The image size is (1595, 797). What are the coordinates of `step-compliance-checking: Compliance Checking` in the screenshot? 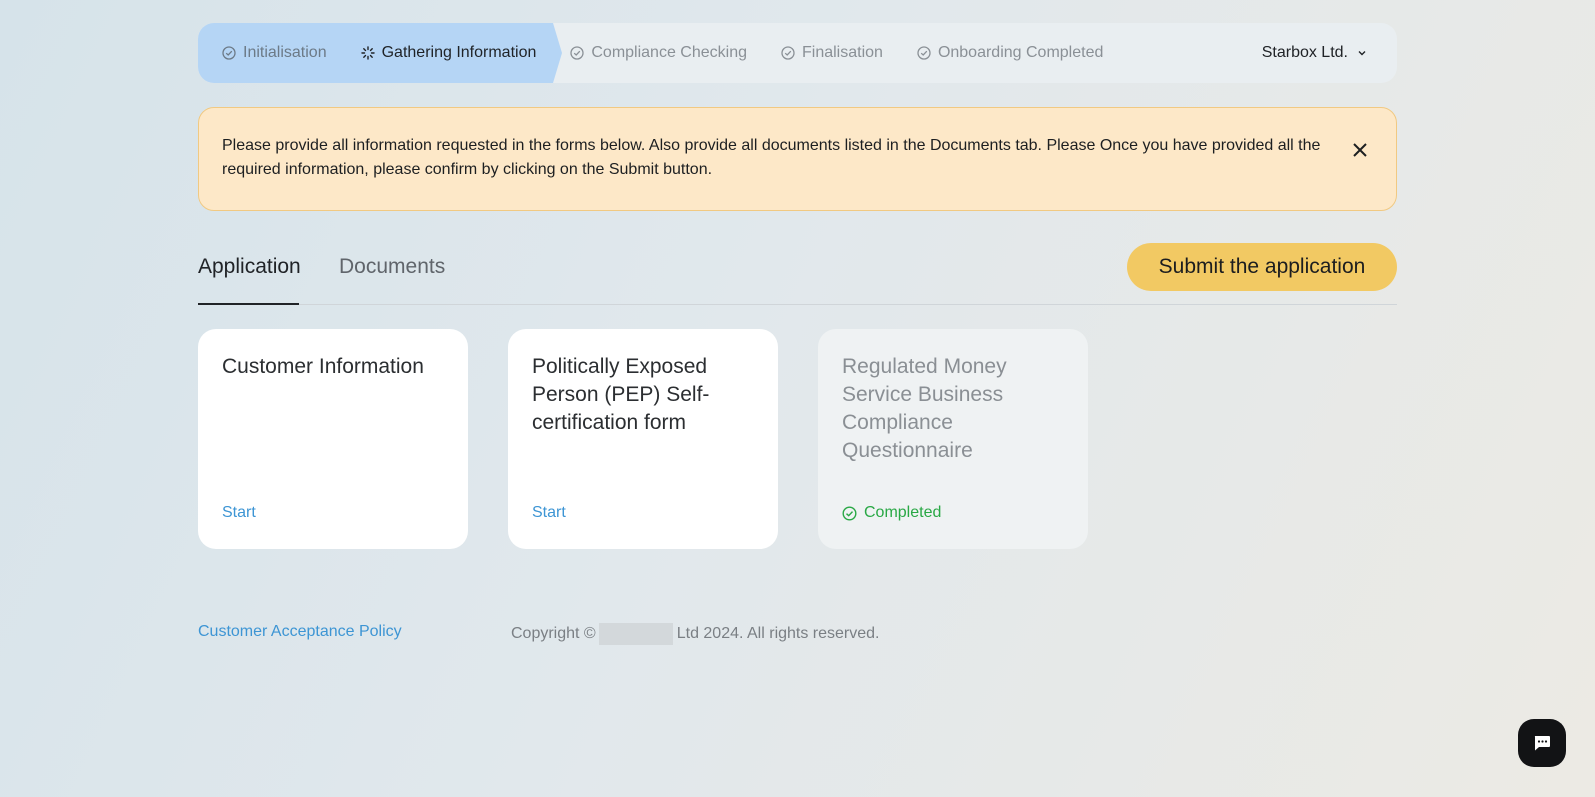 It's located at (658, 53).